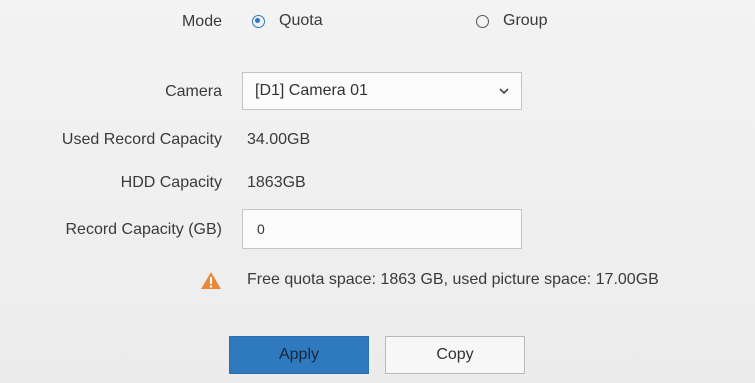  What do you see at coordinates (382, 91) in the screenshot?
I see `camera-select: [D1] Camera 01` at bounding box center [382, 91].